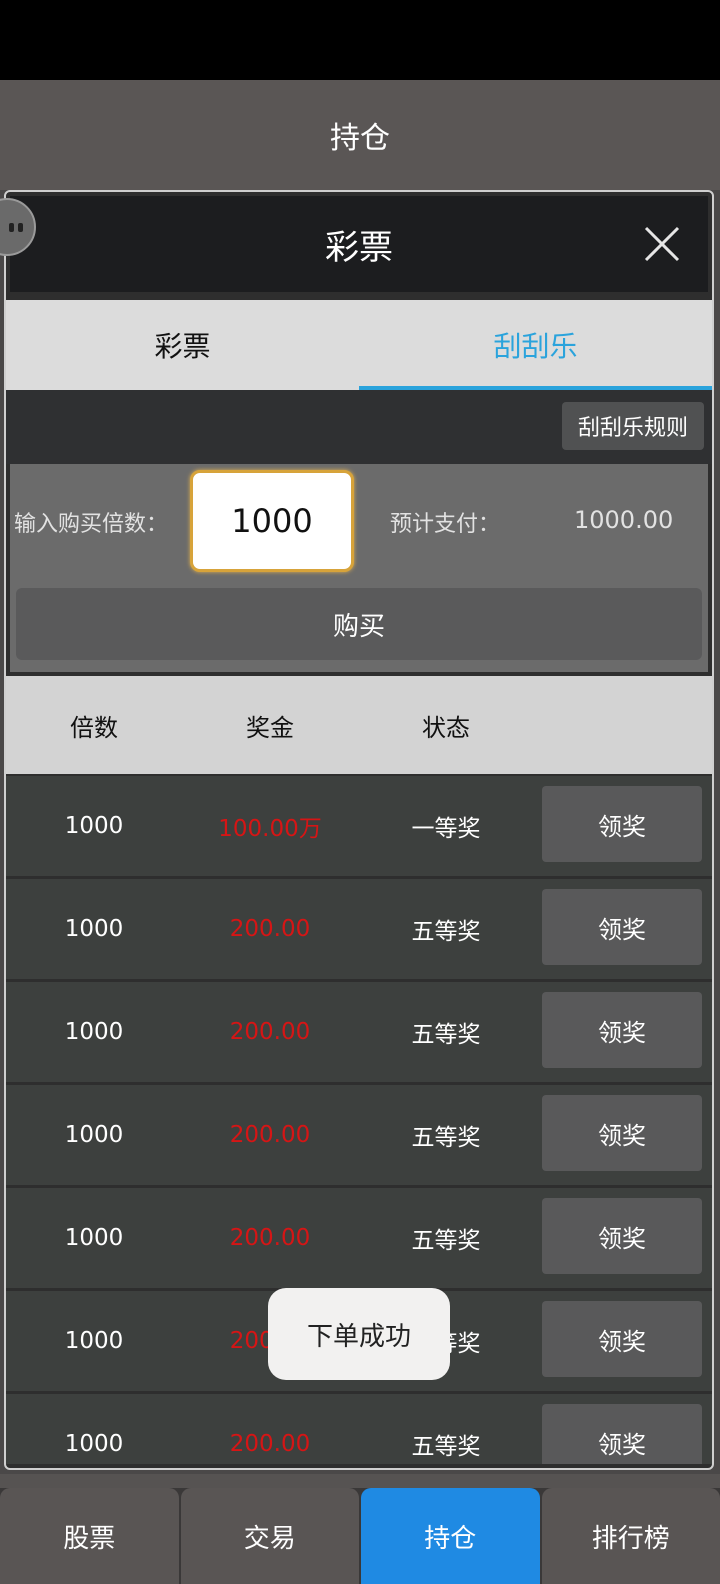  Describe the element at coordinates (445, 524) in the screenshot. I see `estimated-payment-label: 预计支付：` at that location.